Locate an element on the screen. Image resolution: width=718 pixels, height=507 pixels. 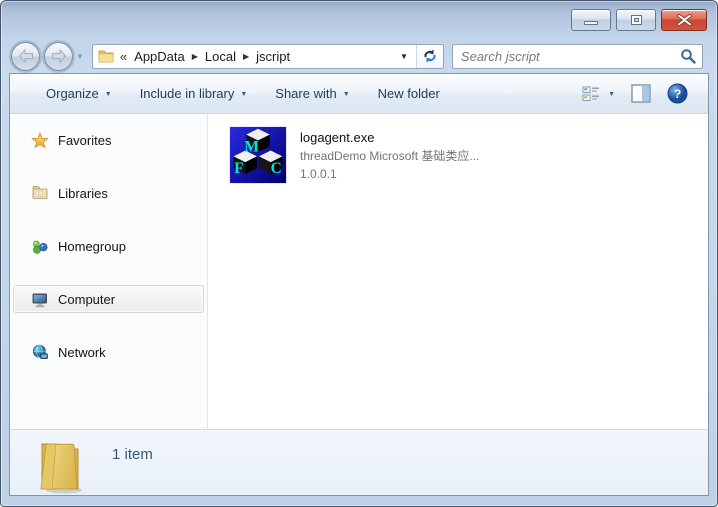
refresh-icon is located at coordinates (430, 56).